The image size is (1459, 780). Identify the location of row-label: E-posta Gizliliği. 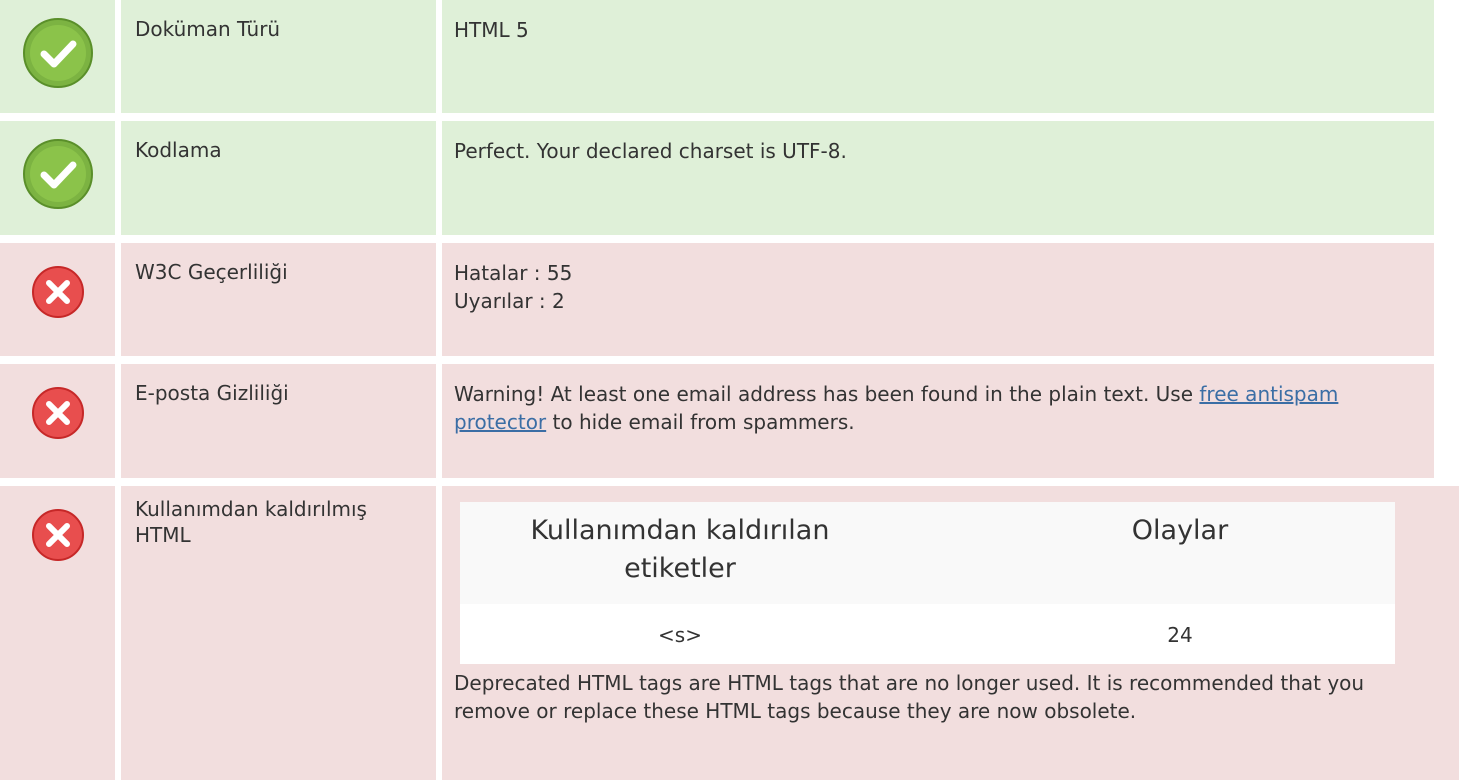
(278, 421).